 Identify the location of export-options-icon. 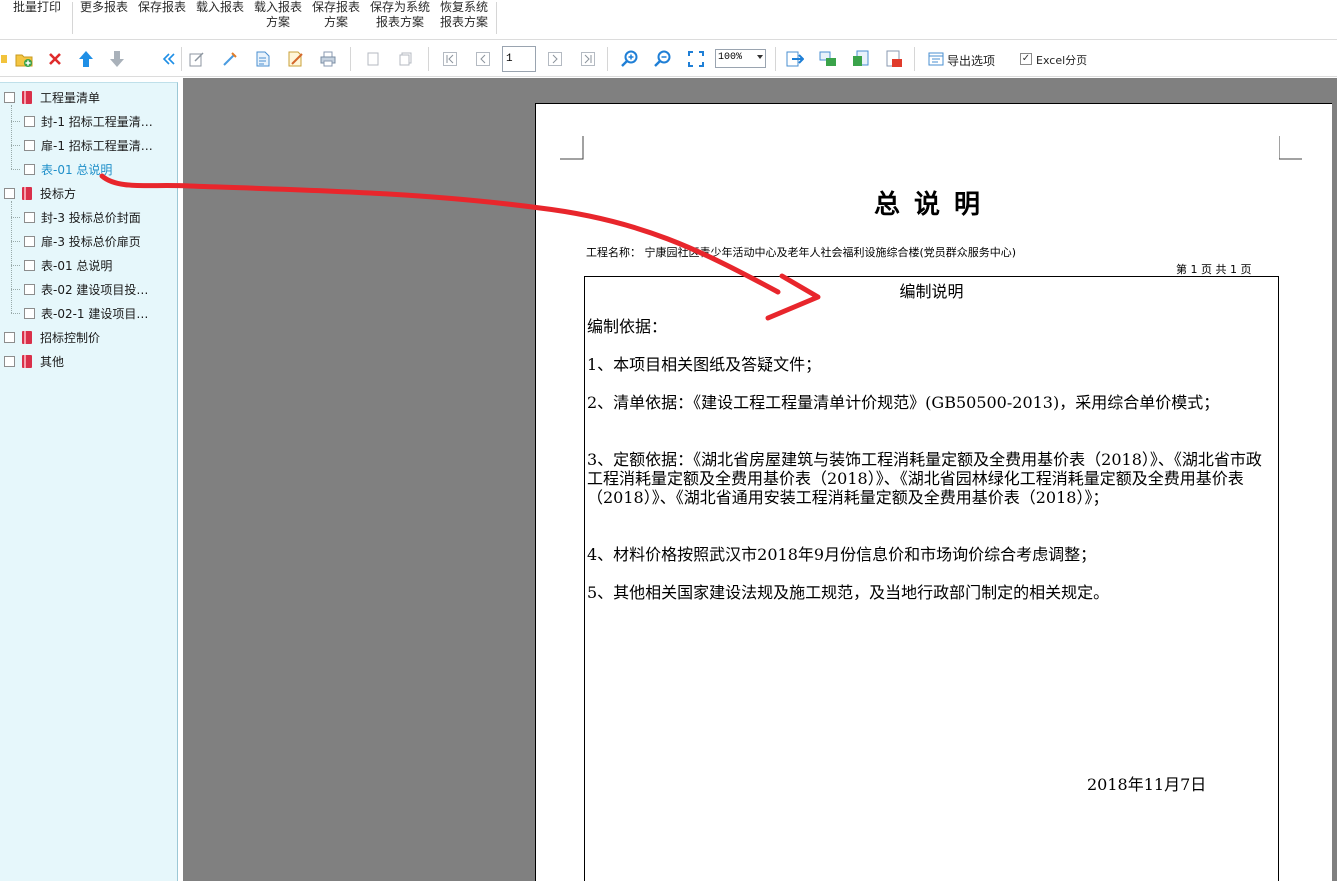
(936, 59).